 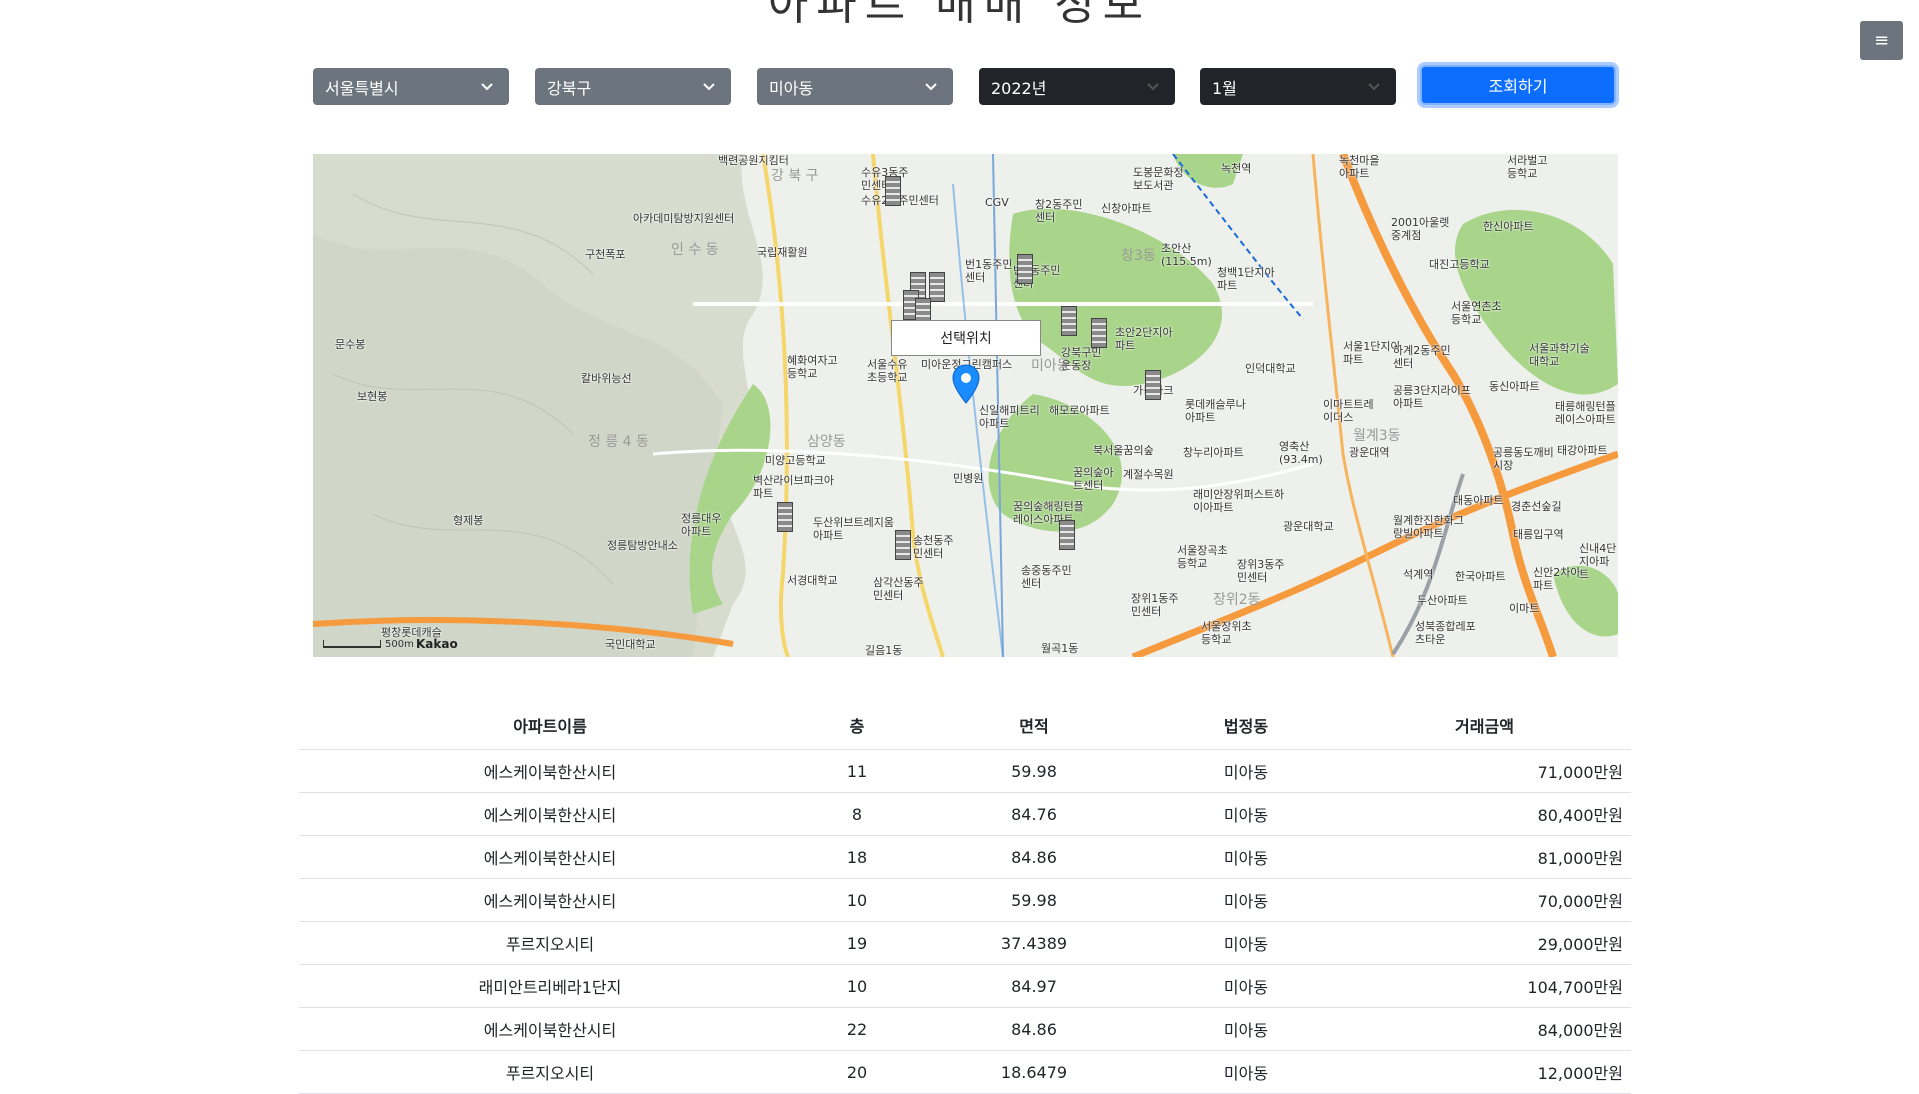 I want to click on map-label: 이마트, so click(x=1524, y=608).